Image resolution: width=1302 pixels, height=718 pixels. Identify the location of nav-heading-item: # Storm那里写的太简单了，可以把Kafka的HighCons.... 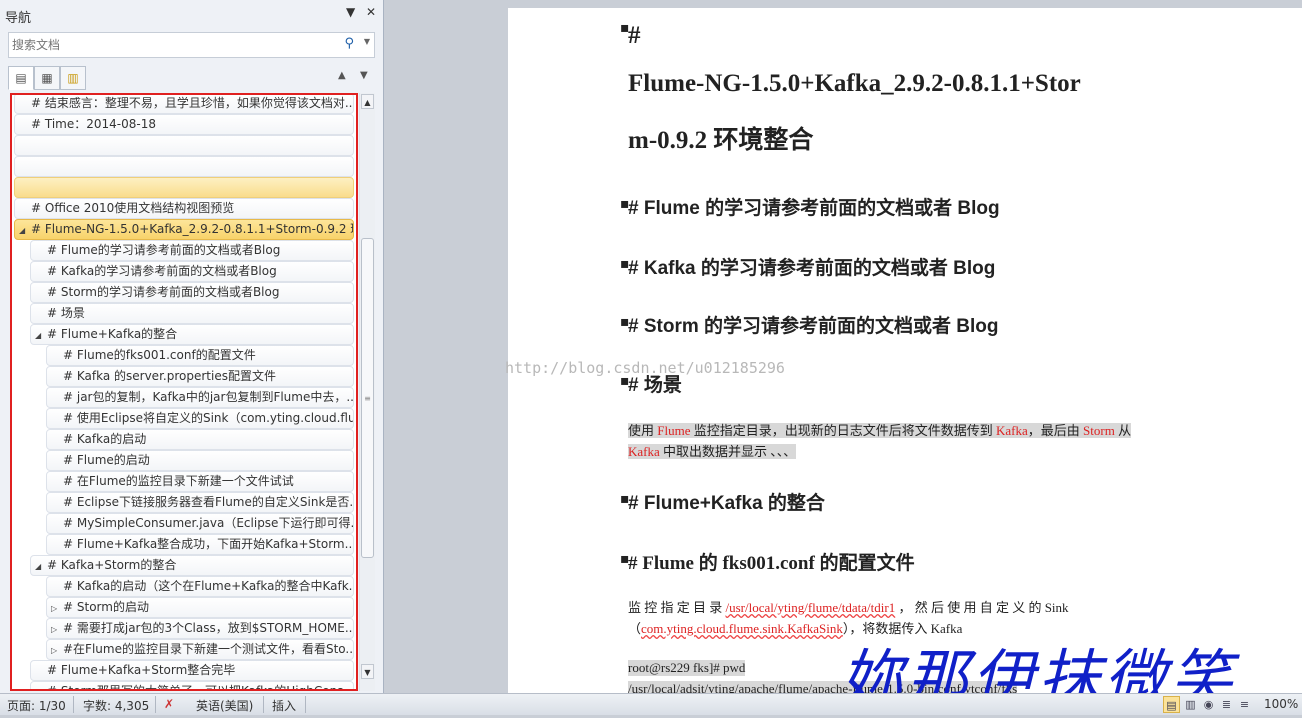
(192, 686).